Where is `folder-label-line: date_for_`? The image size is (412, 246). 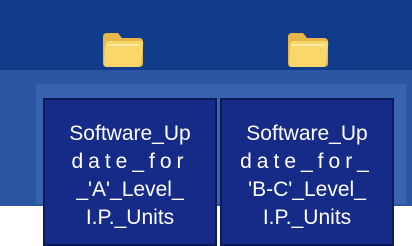 folder-label-line: date_for_ is located at coordinates (307, 161).